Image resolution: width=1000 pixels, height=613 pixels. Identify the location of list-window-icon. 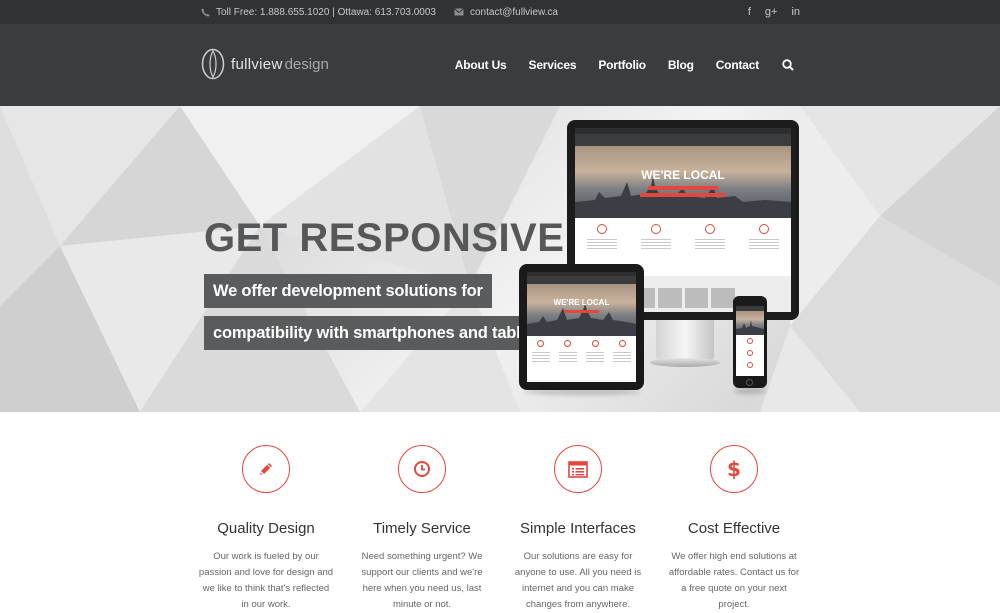
(578, 469).